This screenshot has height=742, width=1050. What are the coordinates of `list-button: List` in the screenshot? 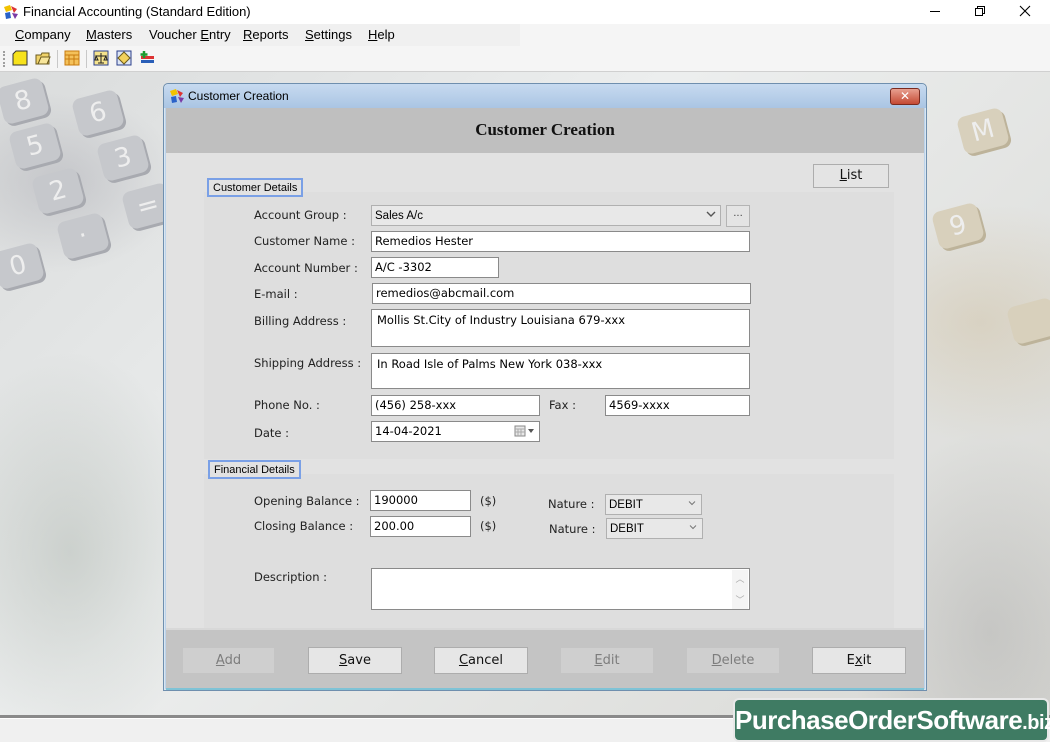 It's located at (851, 176).